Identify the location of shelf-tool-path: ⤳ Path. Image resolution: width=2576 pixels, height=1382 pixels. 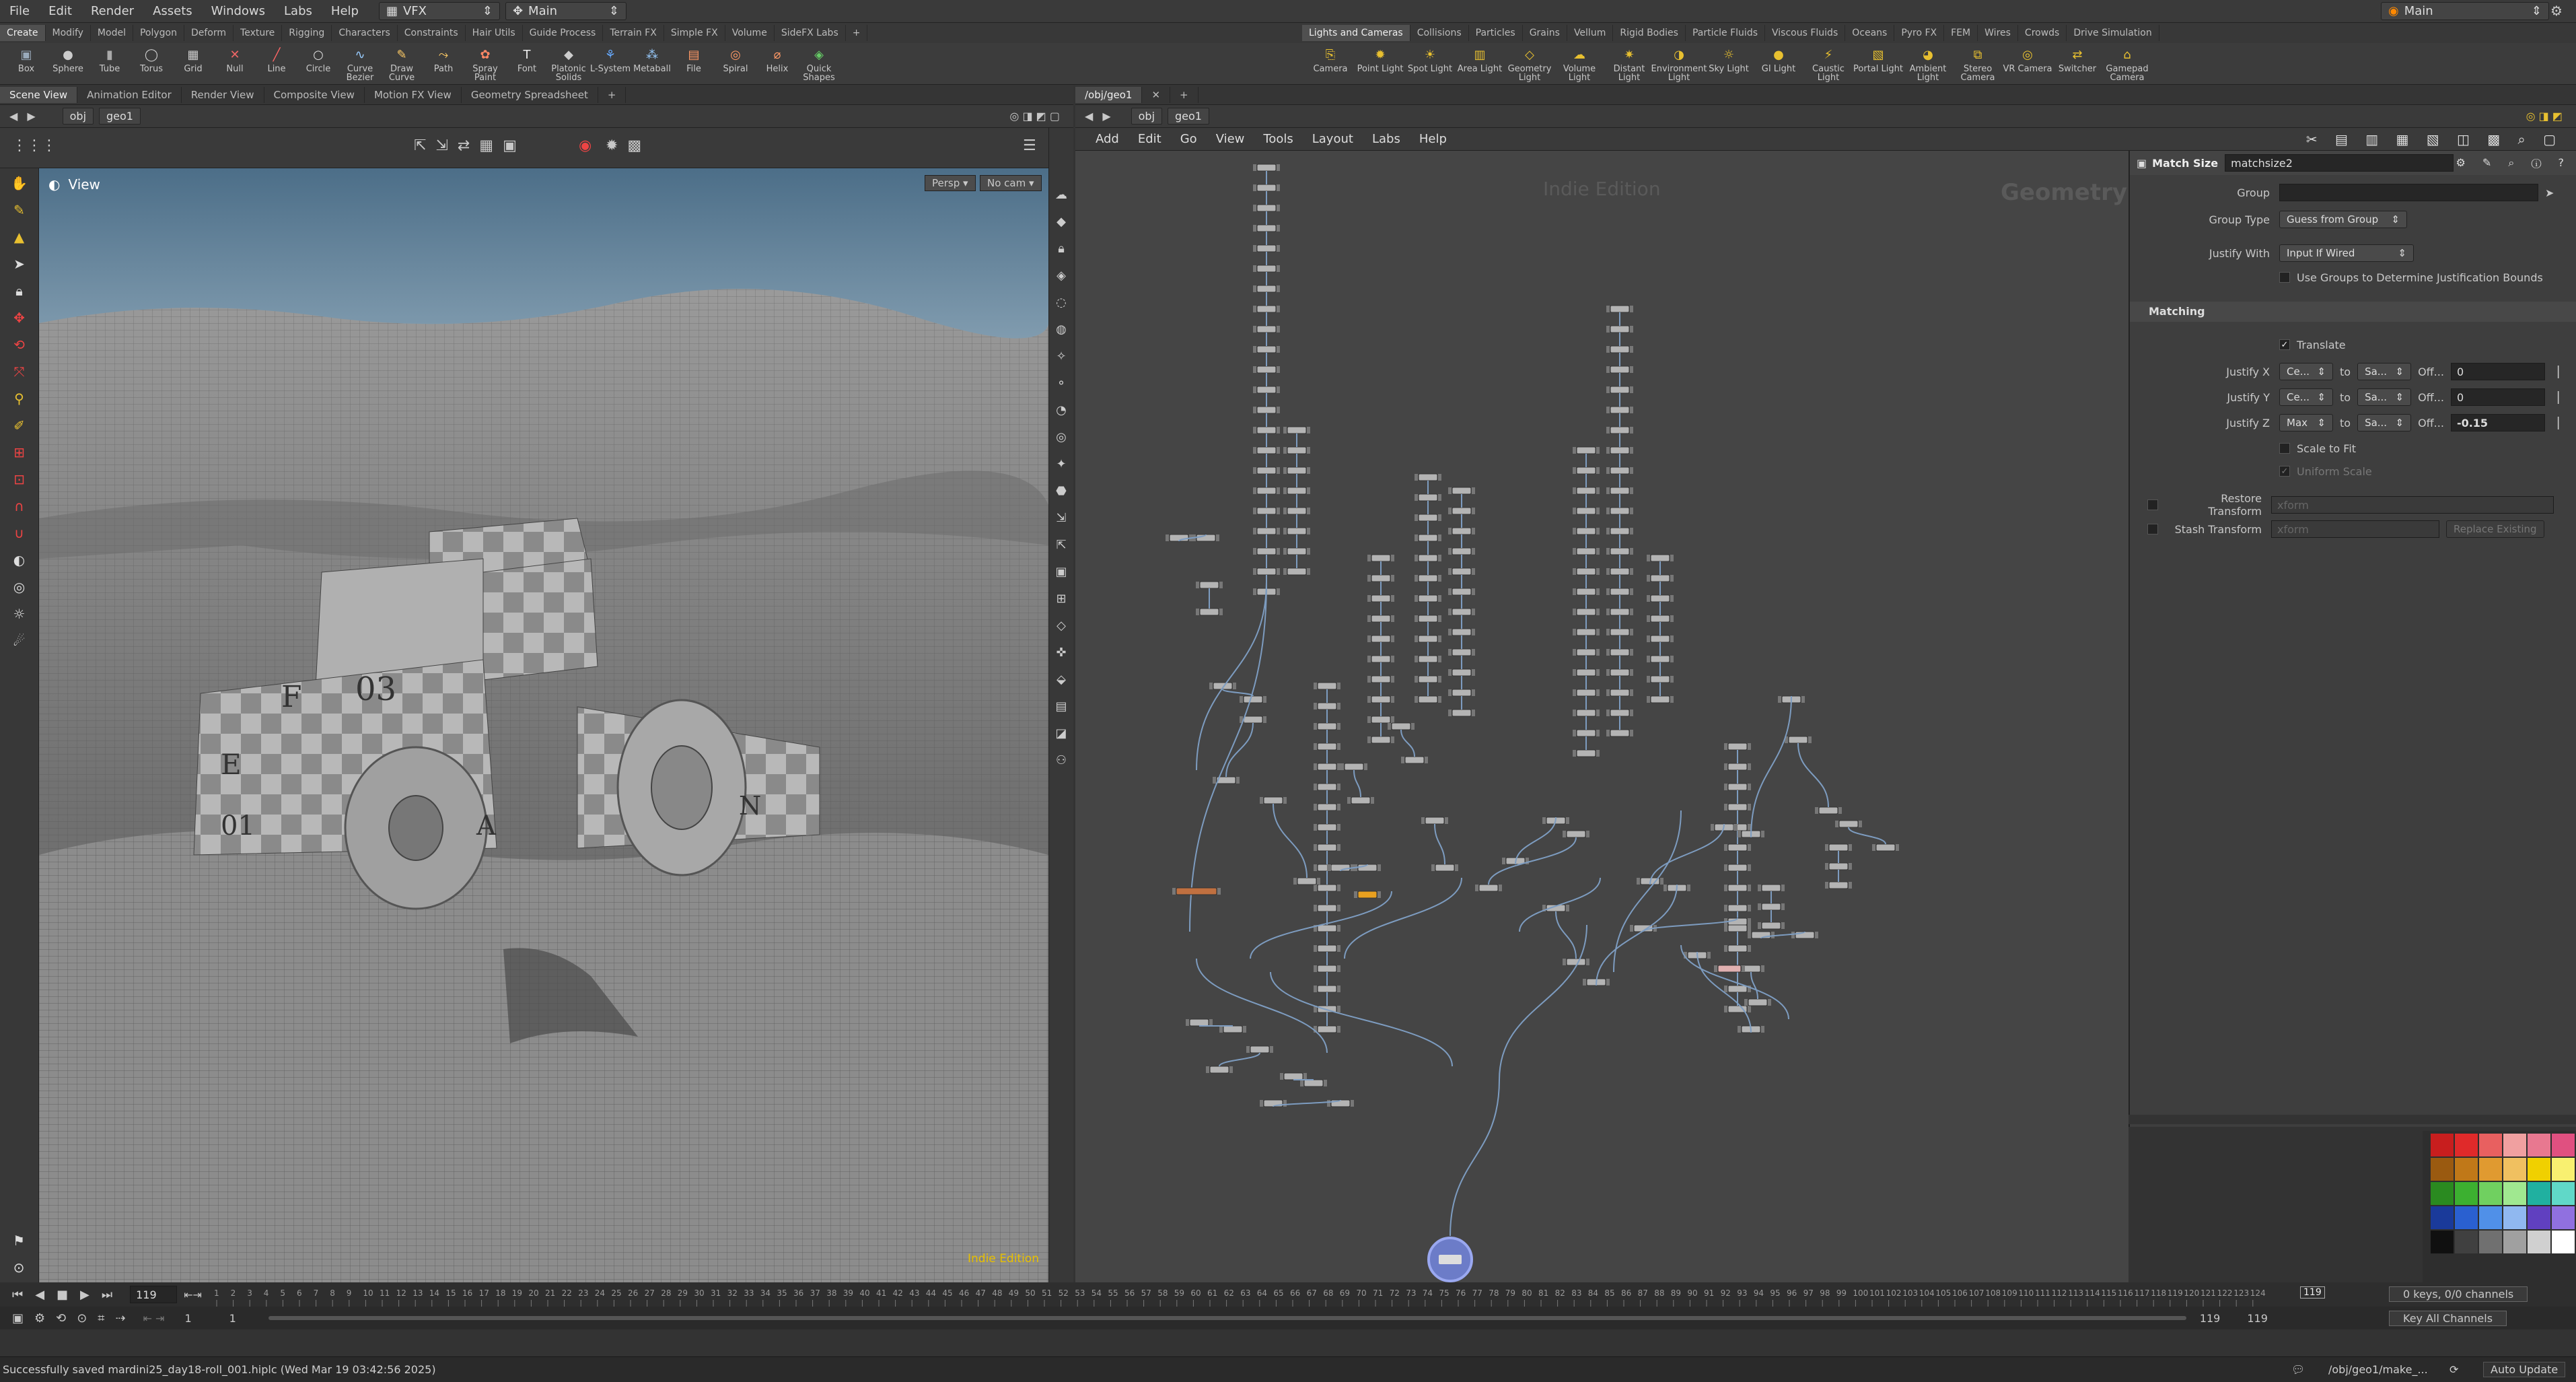
(443, 64).